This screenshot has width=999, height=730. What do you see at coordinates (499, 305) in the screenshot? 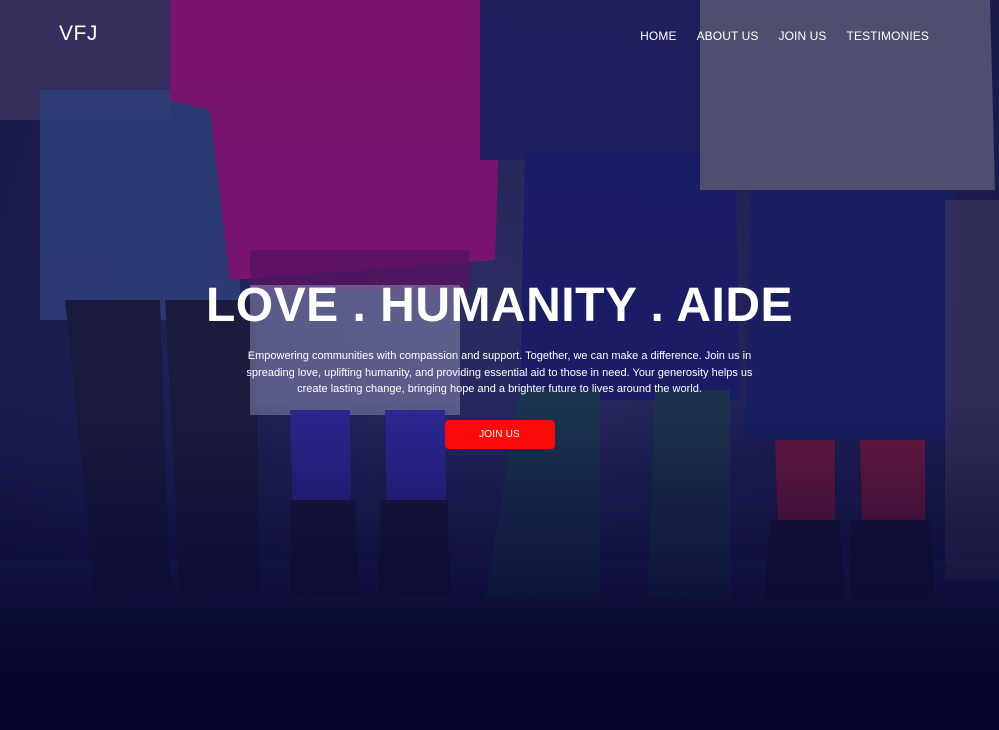
I see `hero-title: LOVE . HUMANITY . AIDE` at bounding box center [499, 305].